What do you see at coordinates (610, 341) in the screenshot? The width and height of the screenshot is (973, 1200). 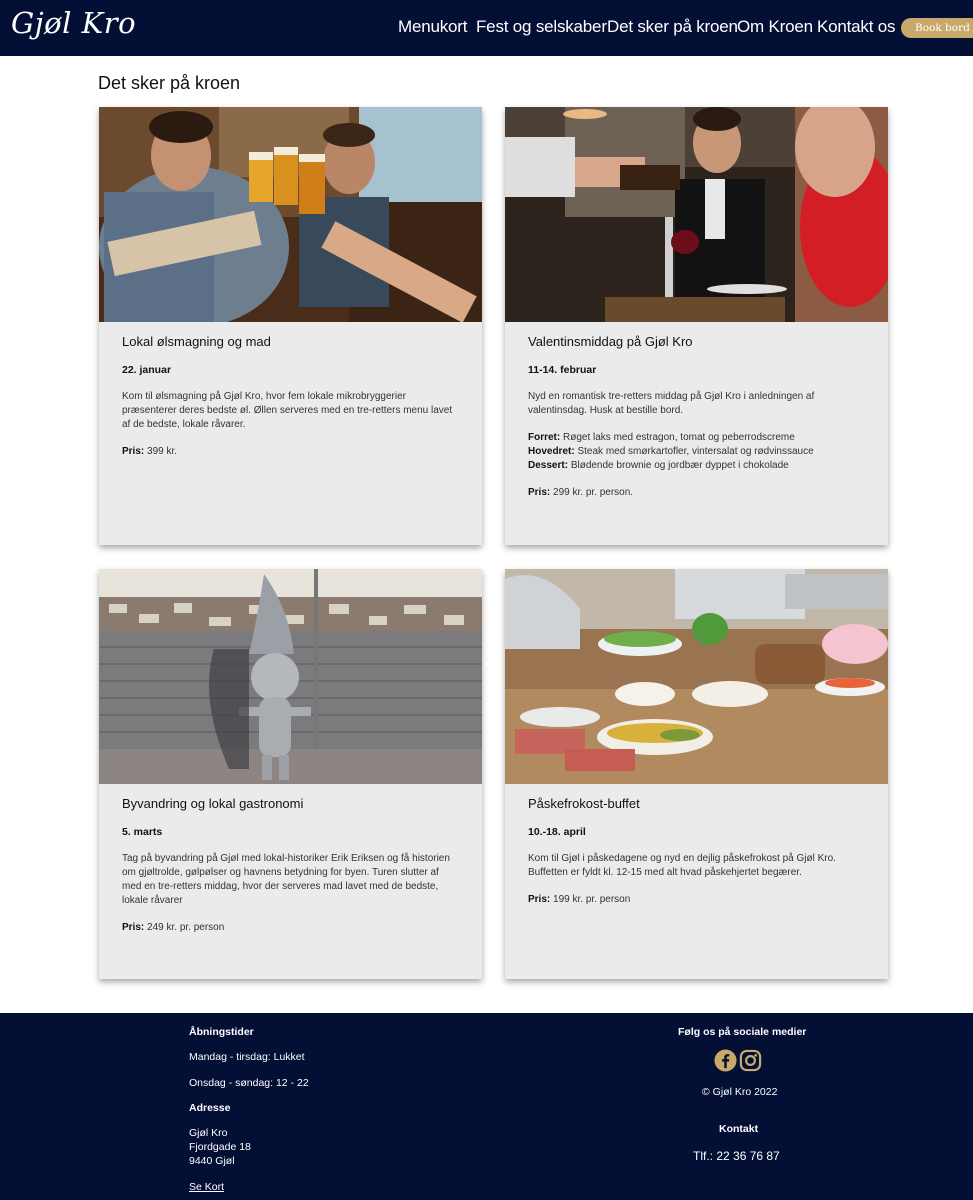 I see `event-title: Valentinsmiddag på Gjøl Kro` at bounding box center [610, 341].